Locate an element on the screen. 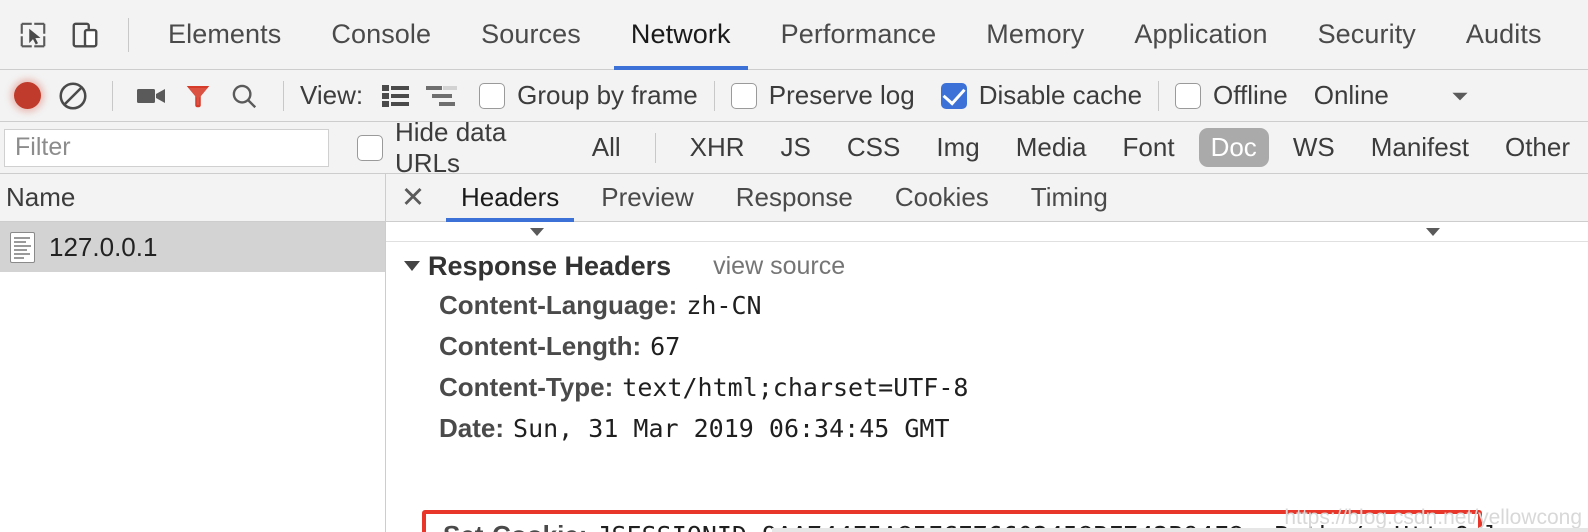 The height and width of the screenshot is (532, 1588). filter-type-font: Font is located at coordinates (1149, 147).